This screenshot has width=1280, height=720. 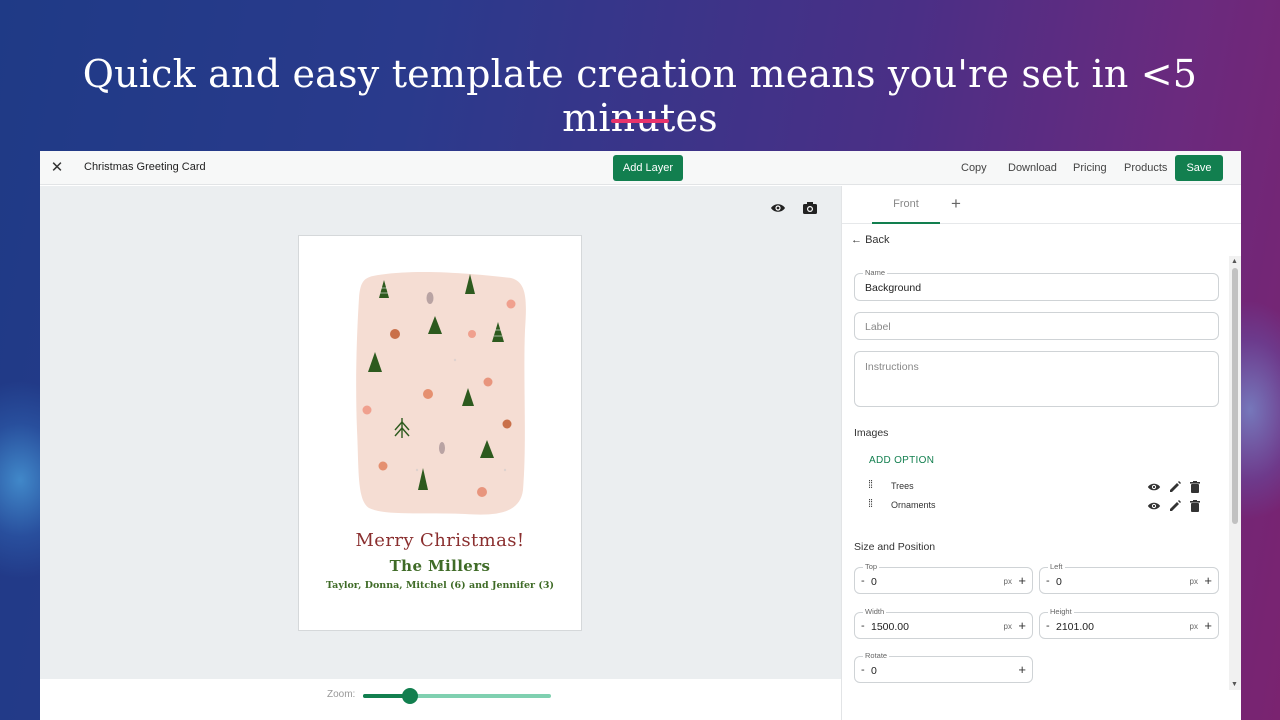 I want to click on label-field-placeholder: Label, so click(x=878, y=327).